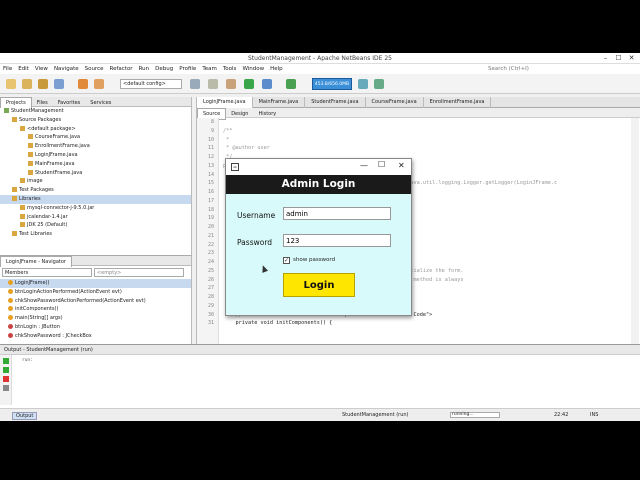 Image resolution: width=640 pixels, height=480 pixels. I want to click on tree-item: Source Packages, so click(95, 120).